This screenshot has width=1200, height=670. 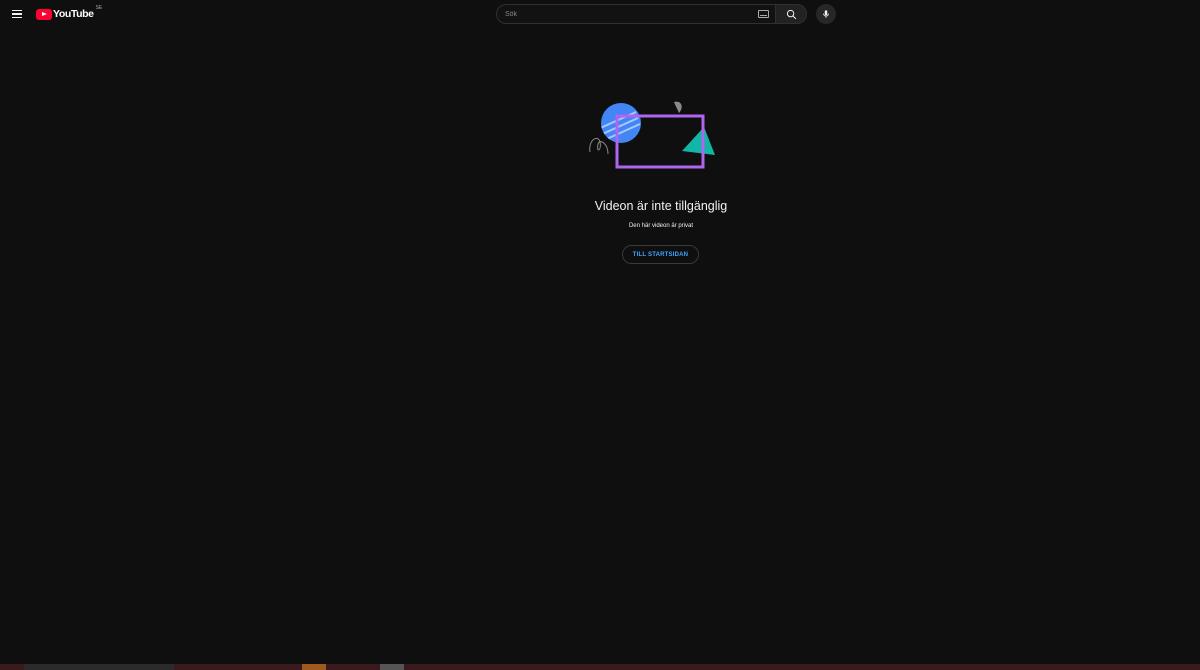 I want to click on search-icon, so click(x=791, y=14).